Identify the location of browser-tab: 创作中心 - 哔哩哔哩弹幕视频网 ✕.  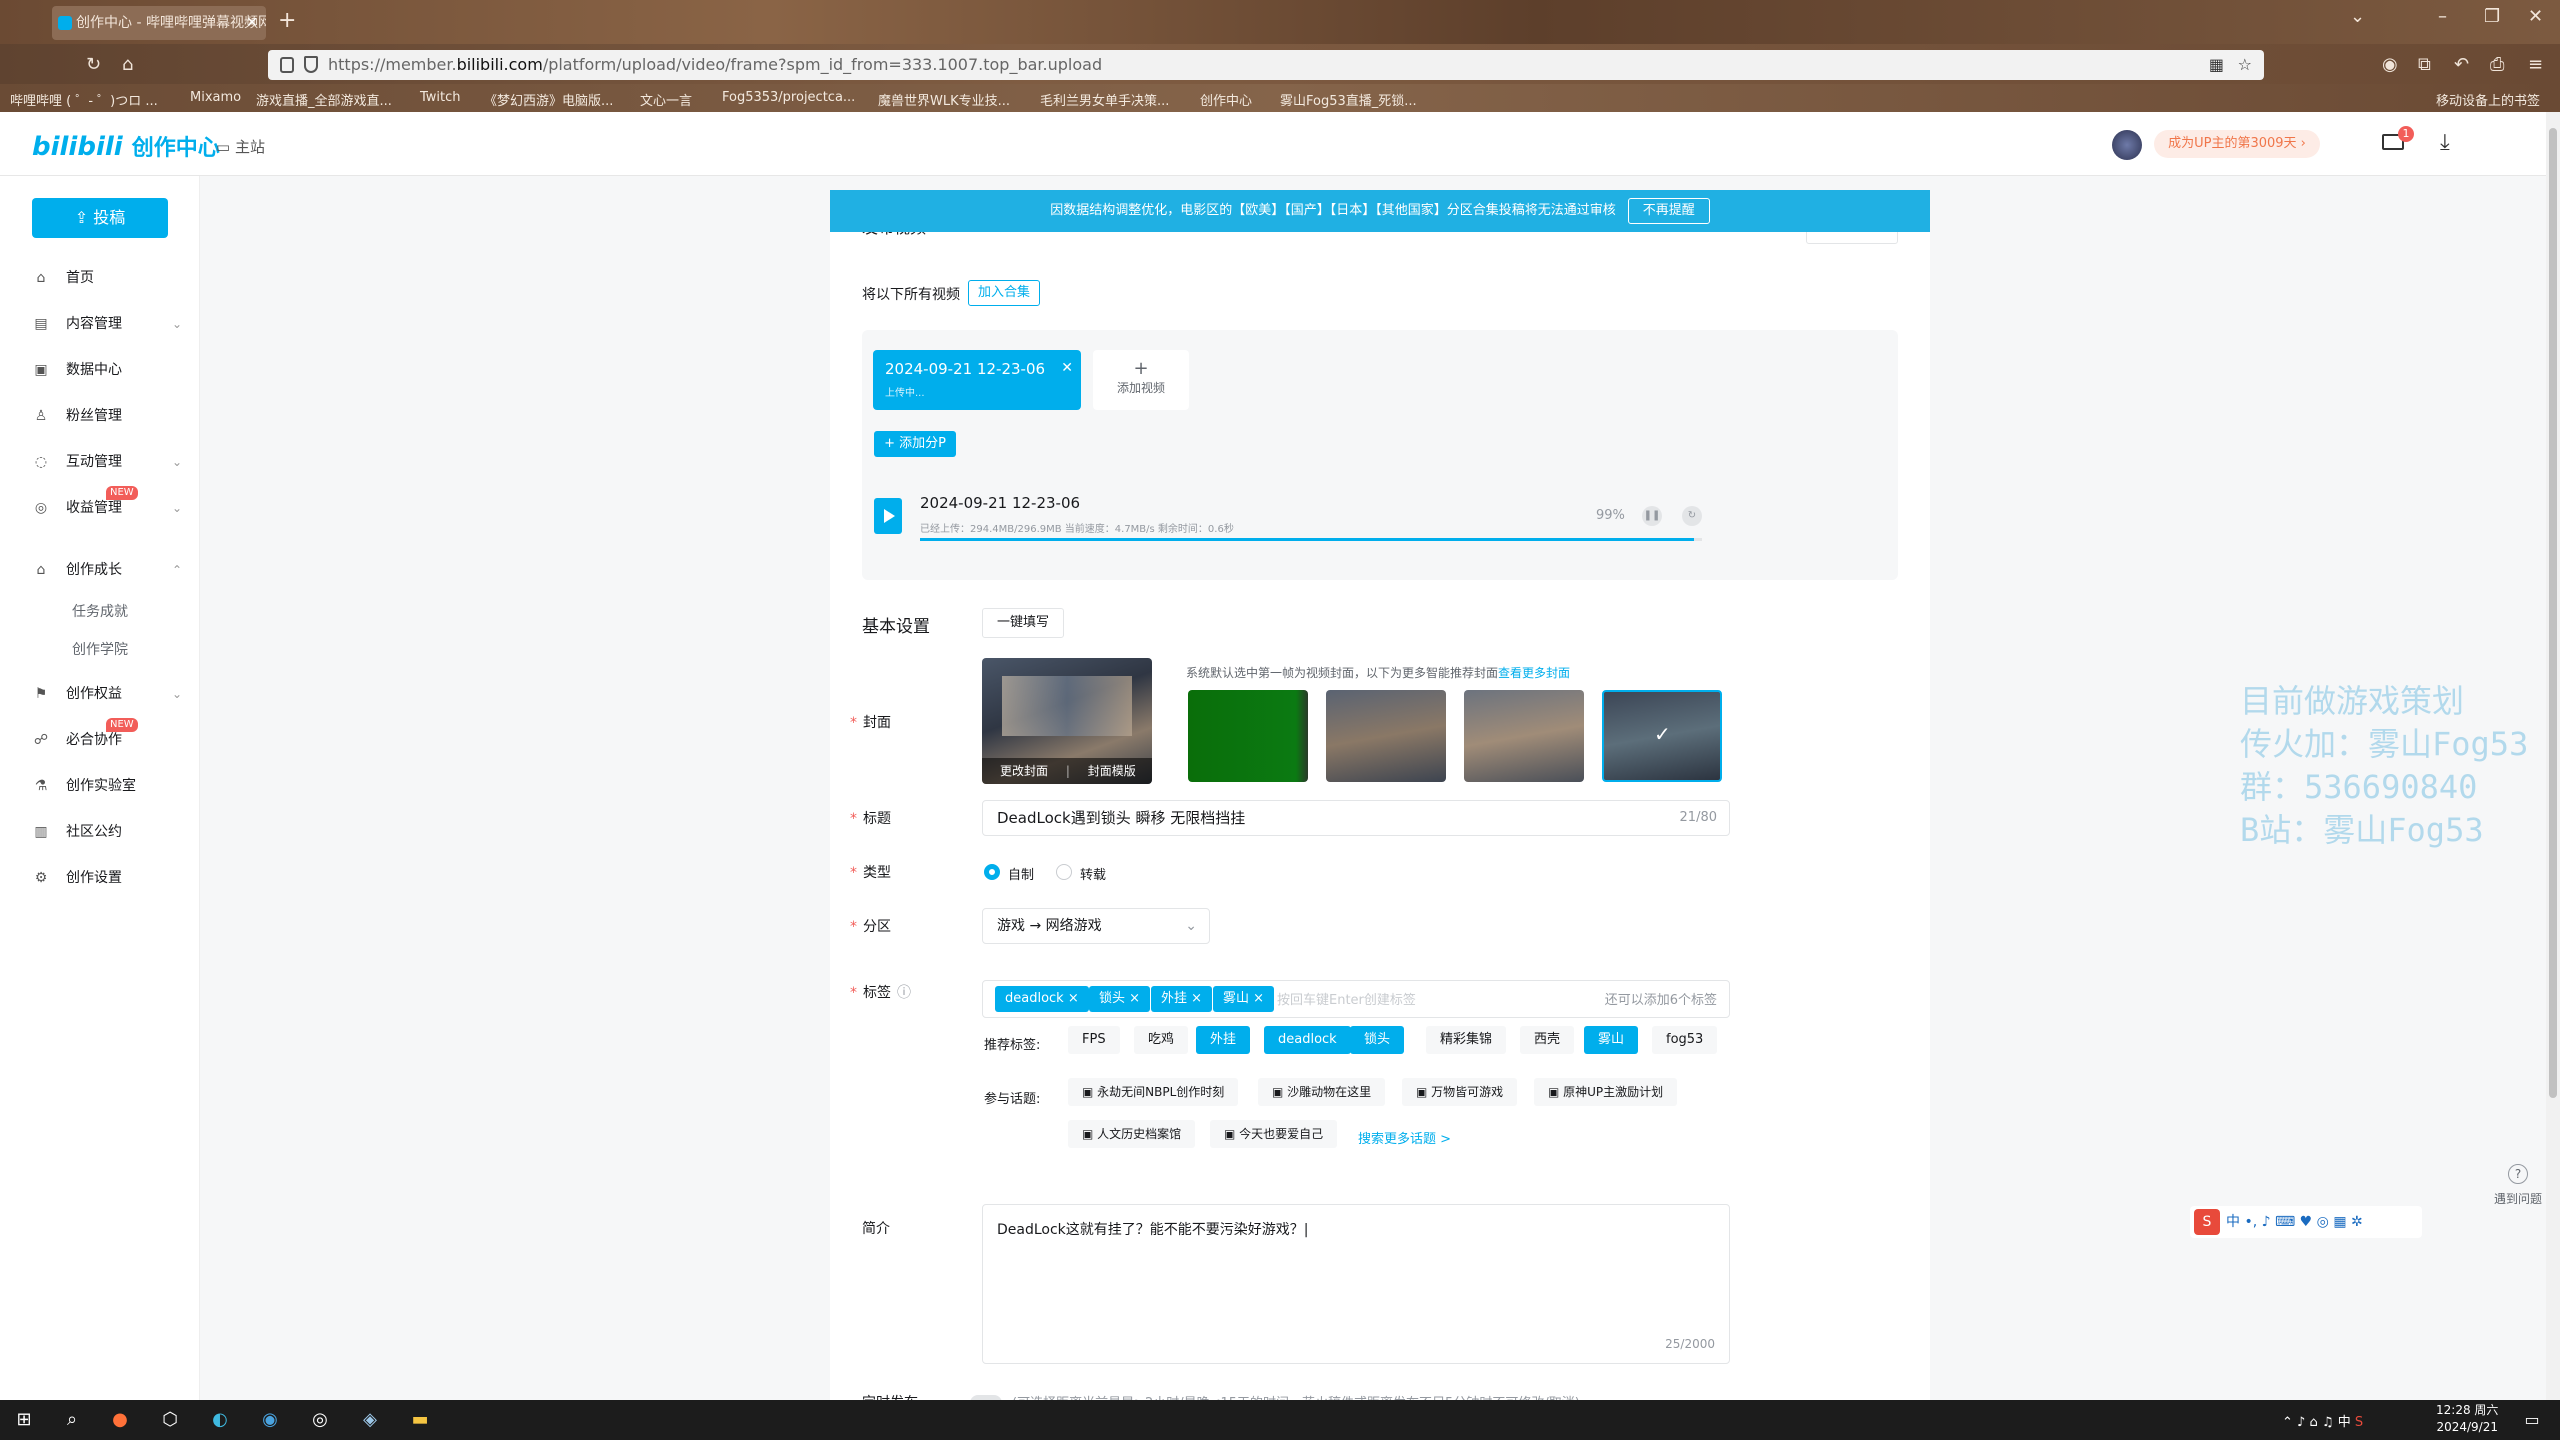
(159, 23).